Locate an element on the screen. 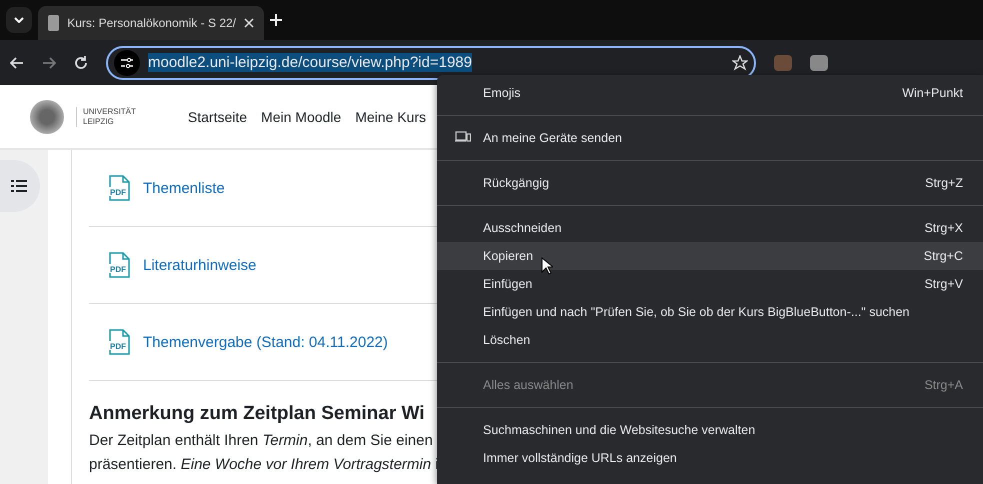 This screenshot has width=983, height=484. menu-item: An meine Geräte senden is located at coordinates (710, 138).